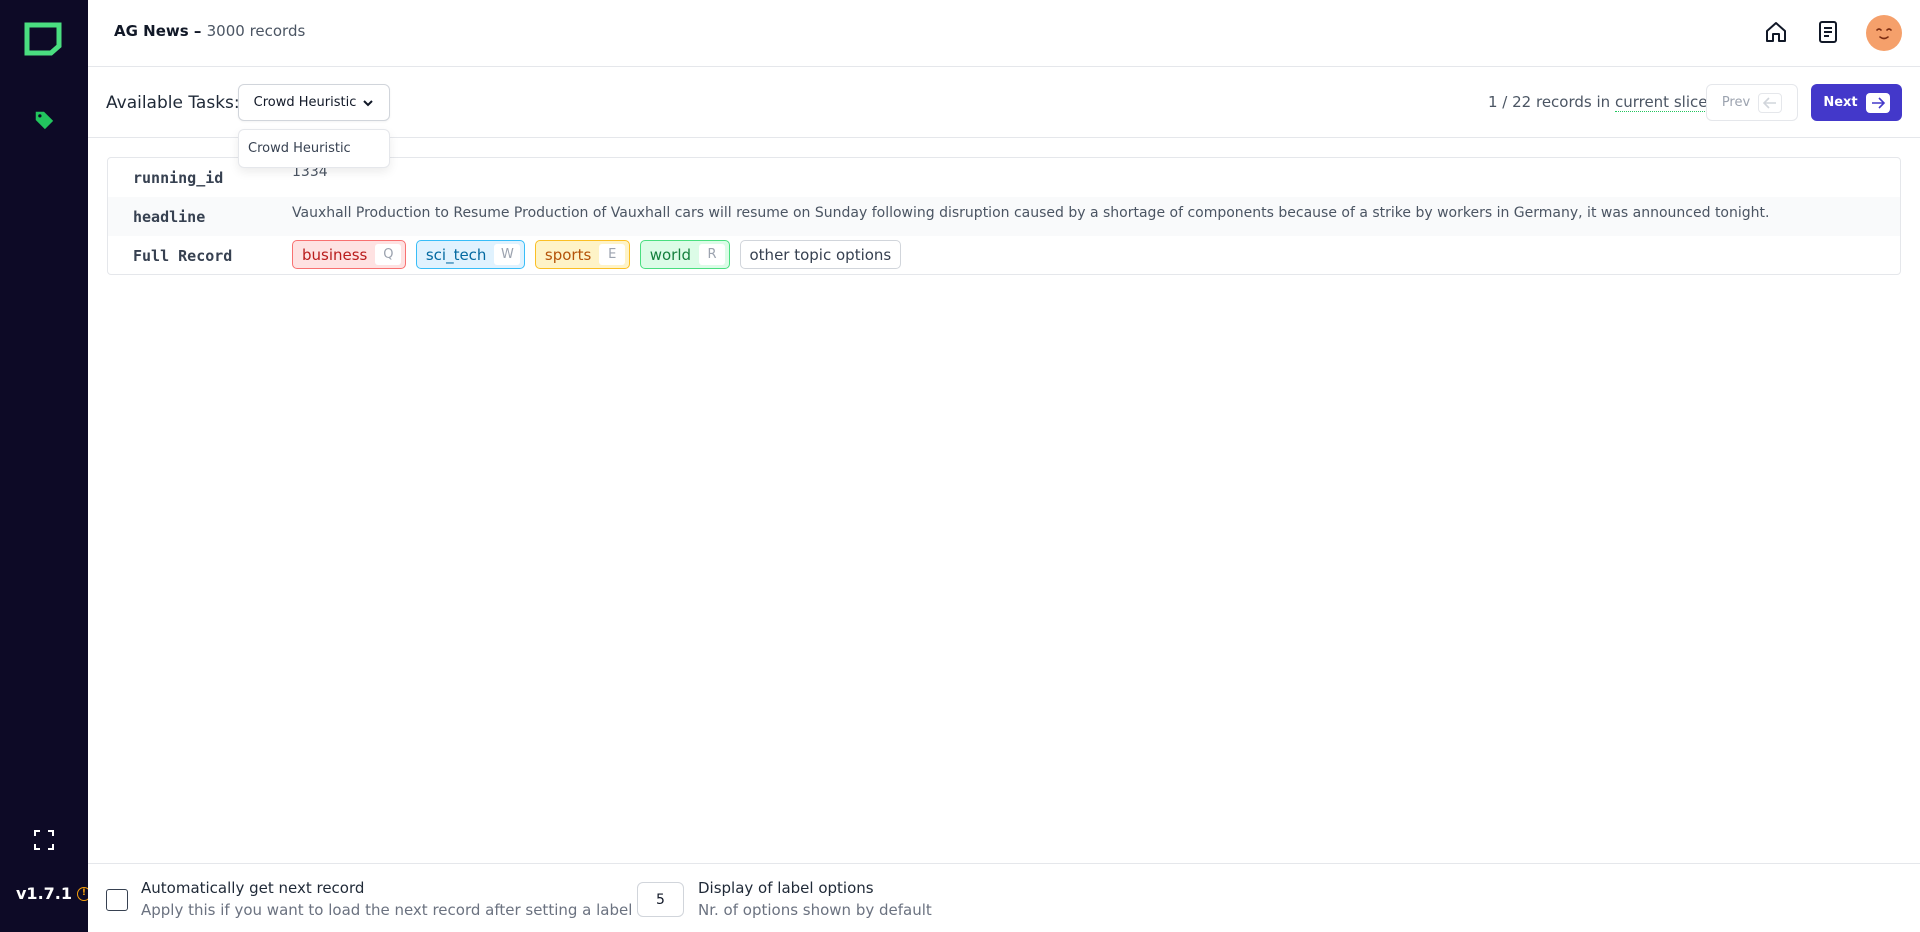  I want to click on project-name: AG News –, so click(158, 31).